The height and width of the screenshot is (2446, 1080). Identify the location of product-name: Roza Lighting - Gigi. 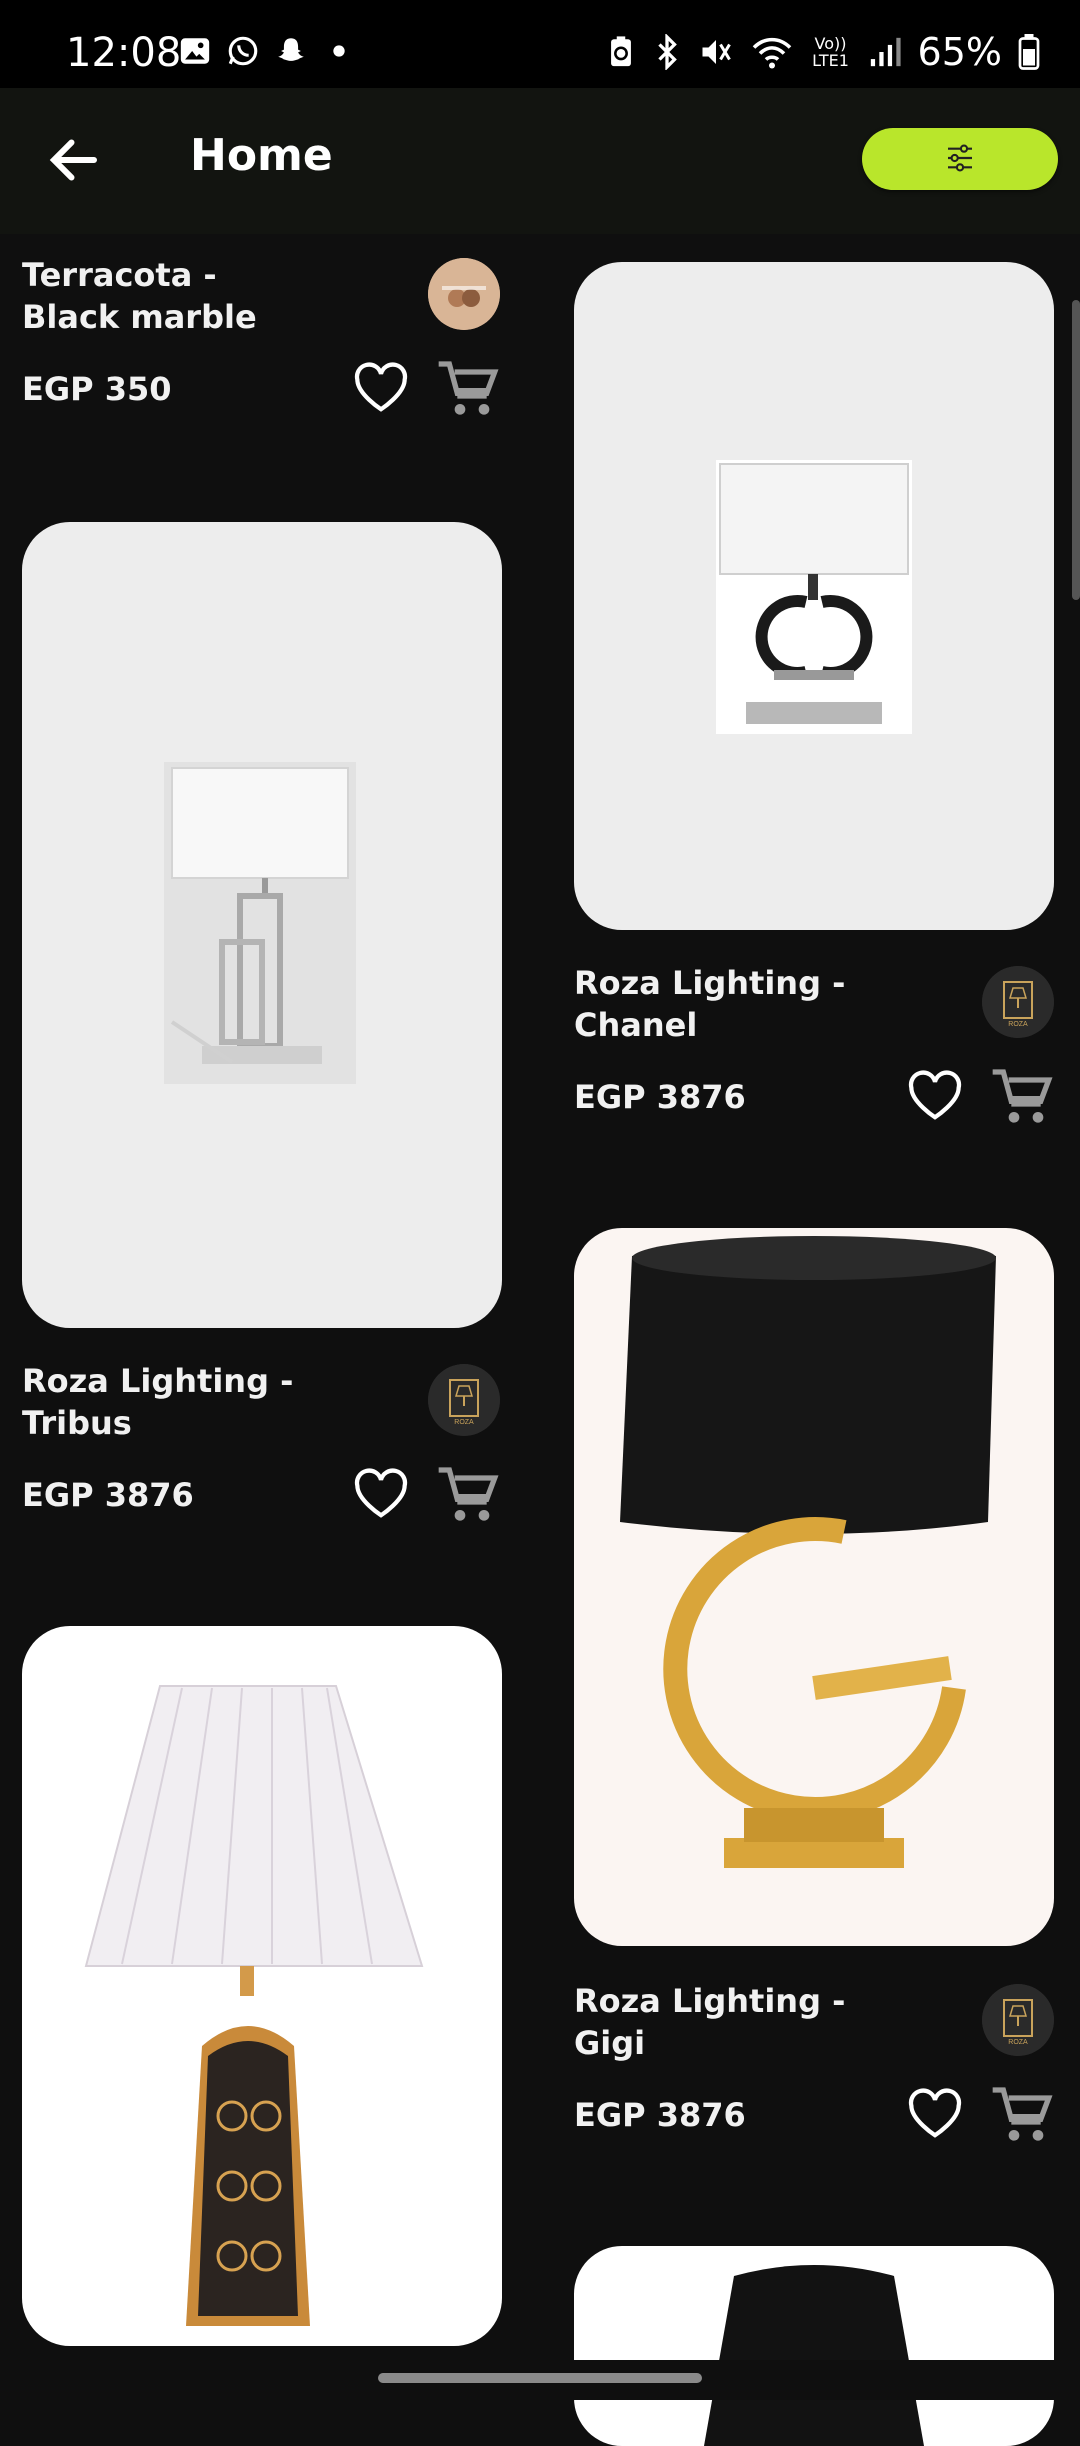
(710, 2022).